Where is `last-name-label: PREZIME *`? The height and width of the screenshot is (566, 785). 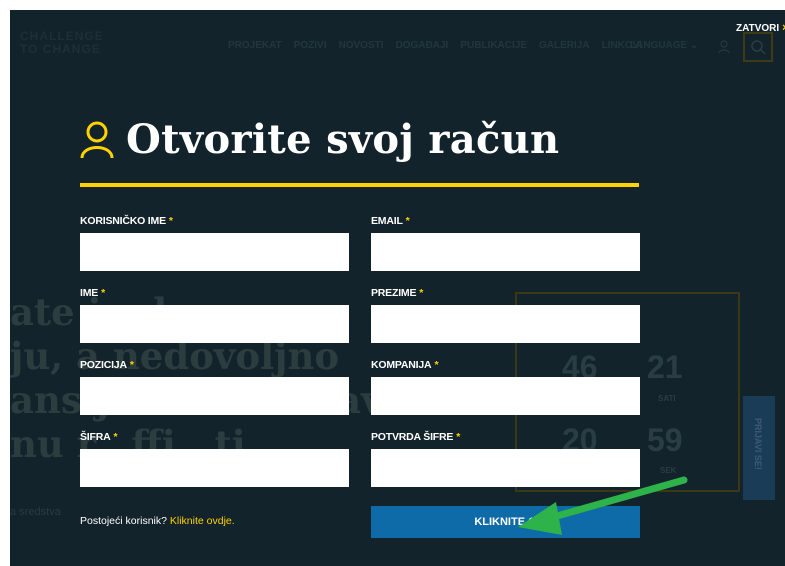 last-name-label: PREZIME * is located at coordinates (397, 293).